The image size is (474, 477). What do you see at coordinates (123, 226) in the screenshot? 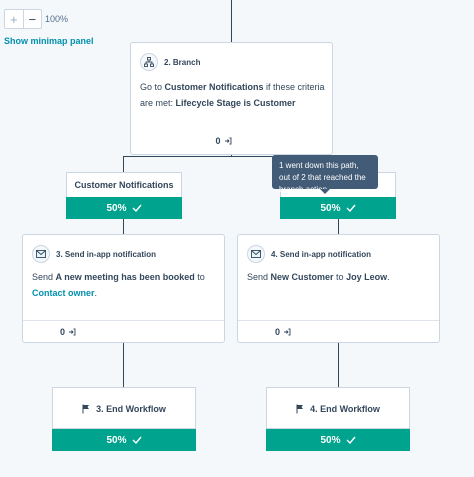
I see `connector-left-mid` at bounding box center [123, 226].